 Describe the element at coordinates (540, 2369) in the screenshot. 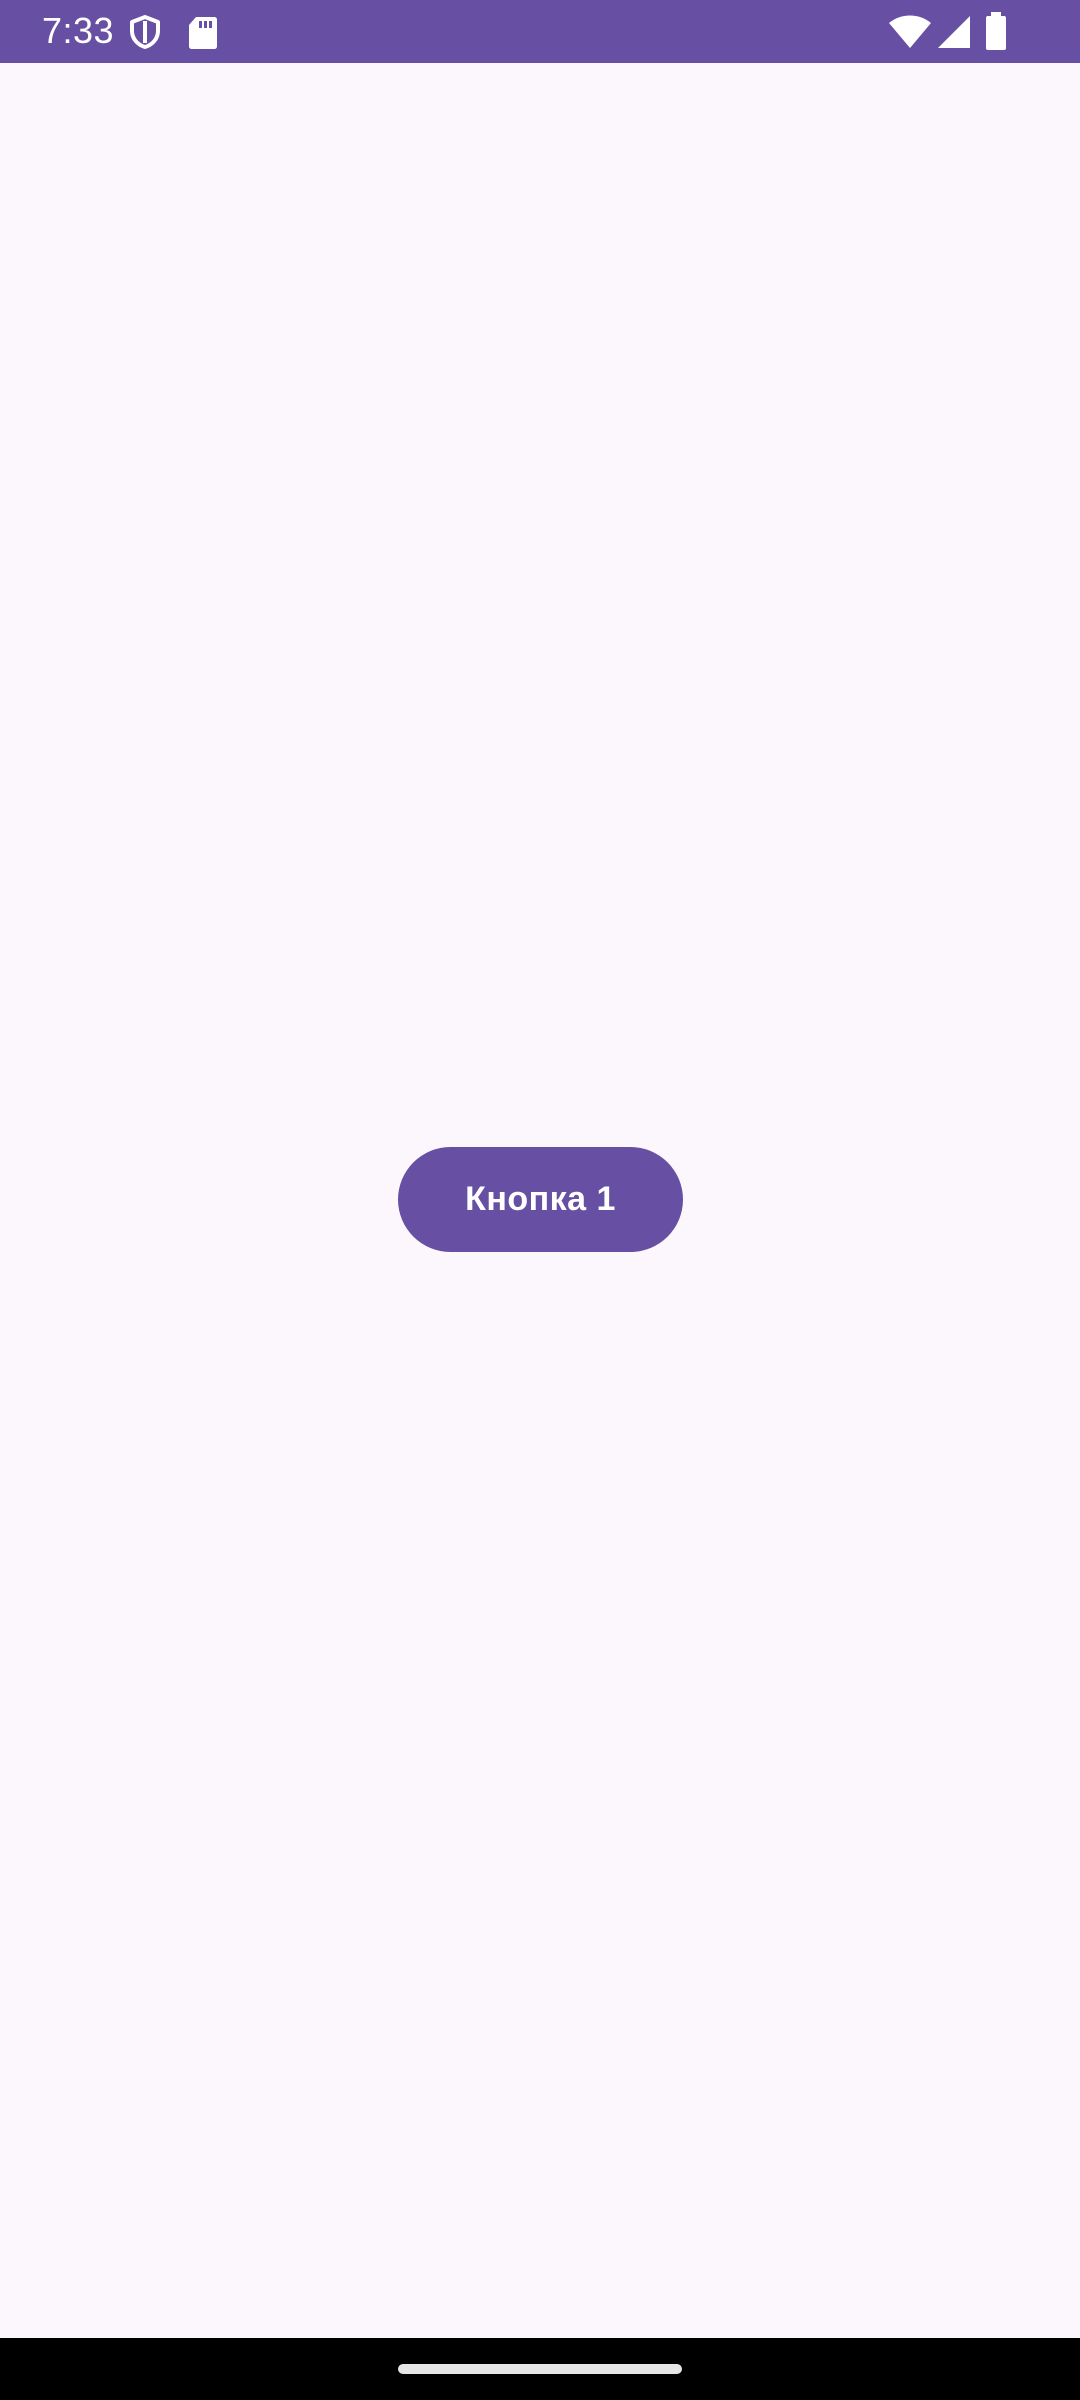

I see `home-gesture-handle` at that location.